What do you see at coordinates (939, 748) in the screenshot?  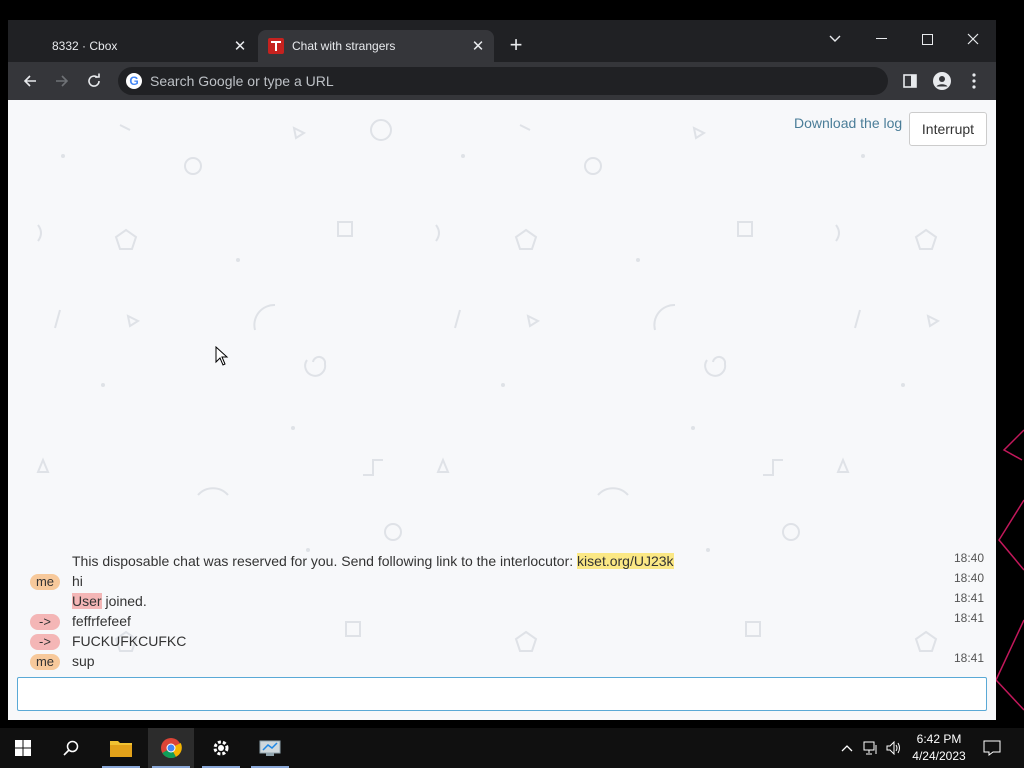 I see `taskbar-clock: 6:42 PM 4/24/2023` at bounding box center [939, 748].